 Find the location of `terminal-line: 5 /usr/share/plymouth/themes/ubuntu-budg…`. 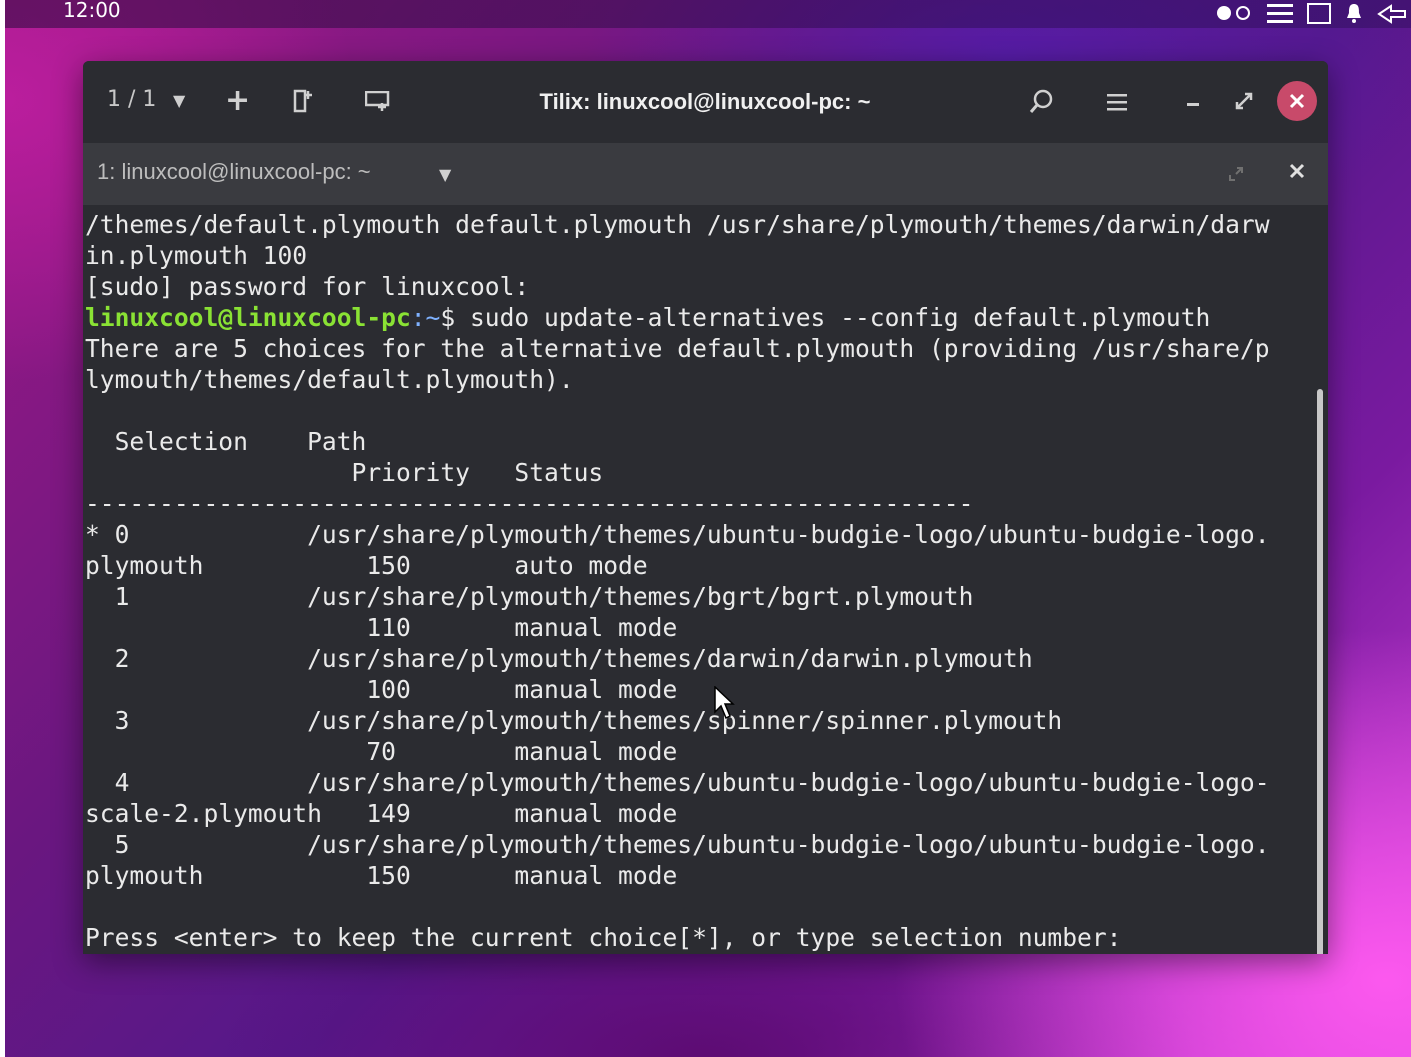

terminal-line: 5 /usr/share/plymouth/themes/ubuntu-budg… is located at coordinates (677, 844).